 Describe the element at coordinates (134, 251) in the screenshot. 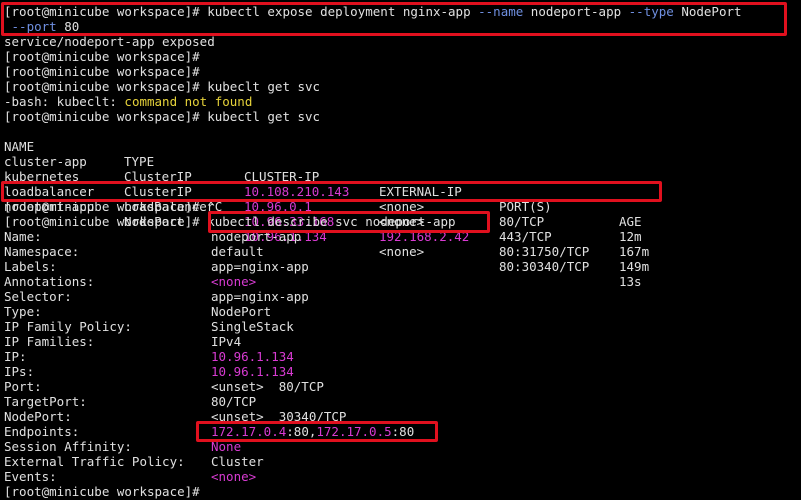

I see `describe-row: Namespace: default` at that location.